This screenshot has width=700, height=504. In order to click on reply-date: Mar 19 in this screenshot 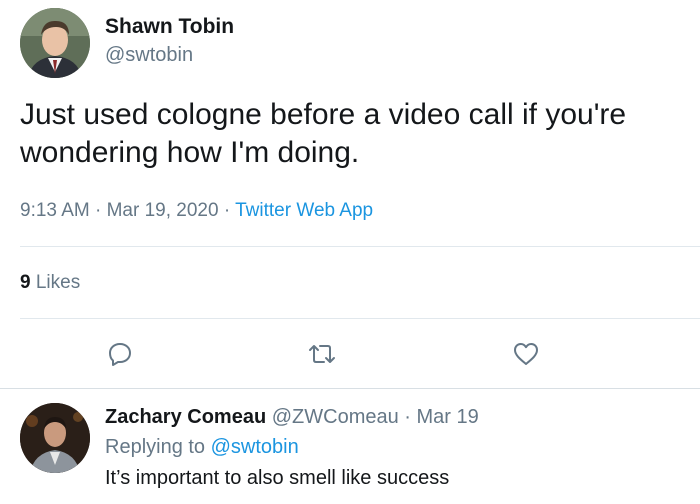, I will do `click(448, 417)`.